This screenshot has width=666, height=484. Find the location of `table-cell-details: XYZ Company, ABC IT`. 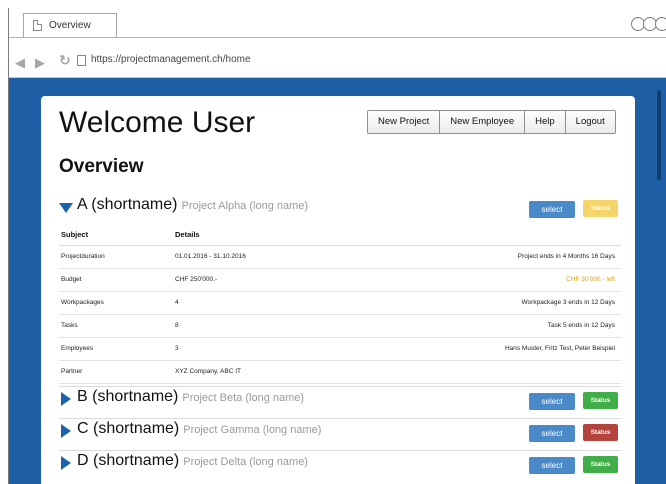

table-cell-details: XYZ Company, ABC IT is located at coordinates (273, 372).